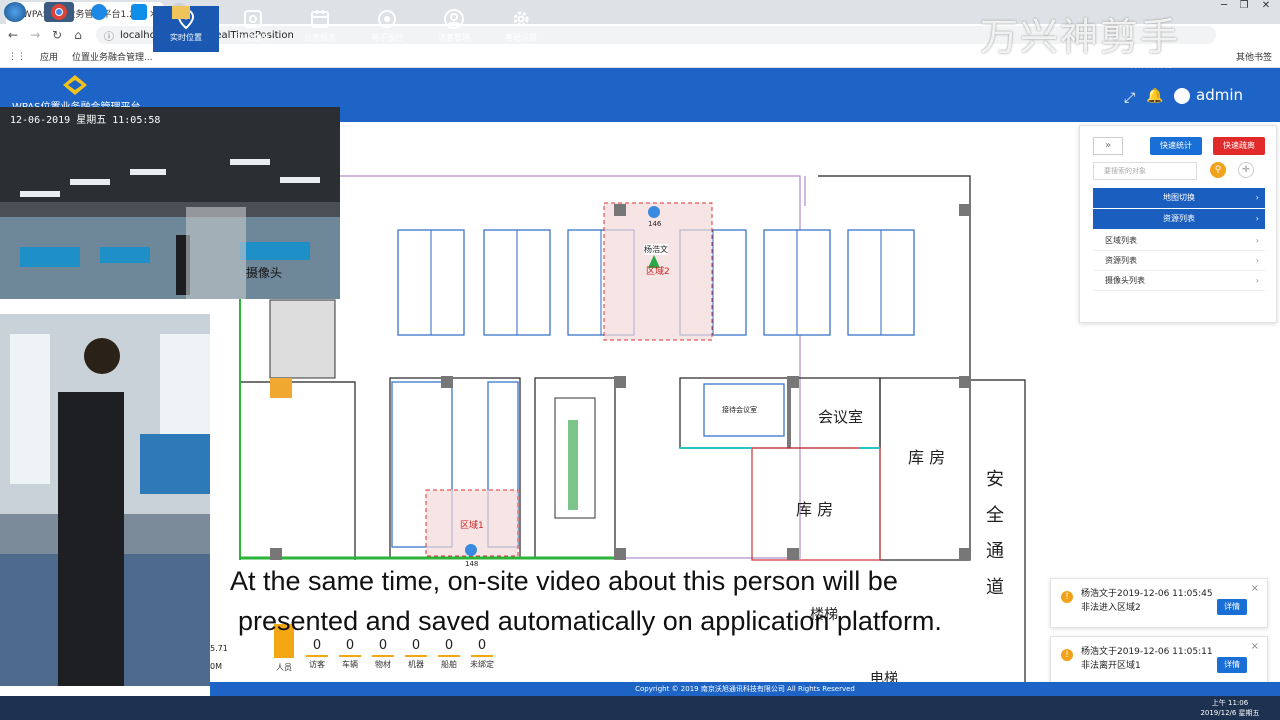 This screenshot has width=1280, height=720. I want to click on nav-fence: 电子围栏, so click(387, 29).